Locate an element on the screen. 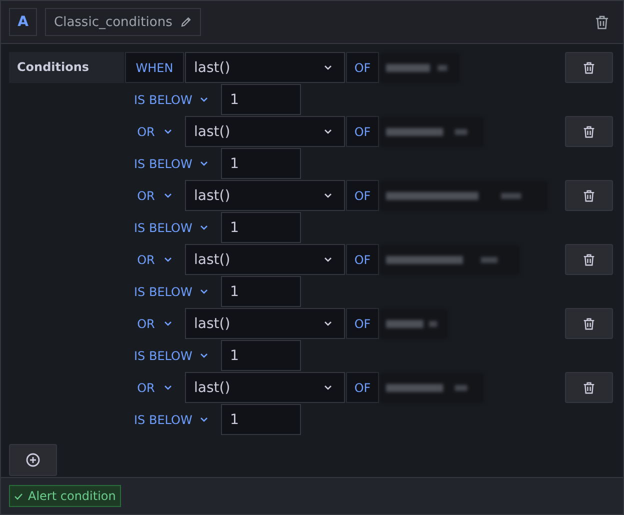 This screenshot has width=624, height=515. alert-condition-badge: Alert condition is located at coordinates (65, 496).